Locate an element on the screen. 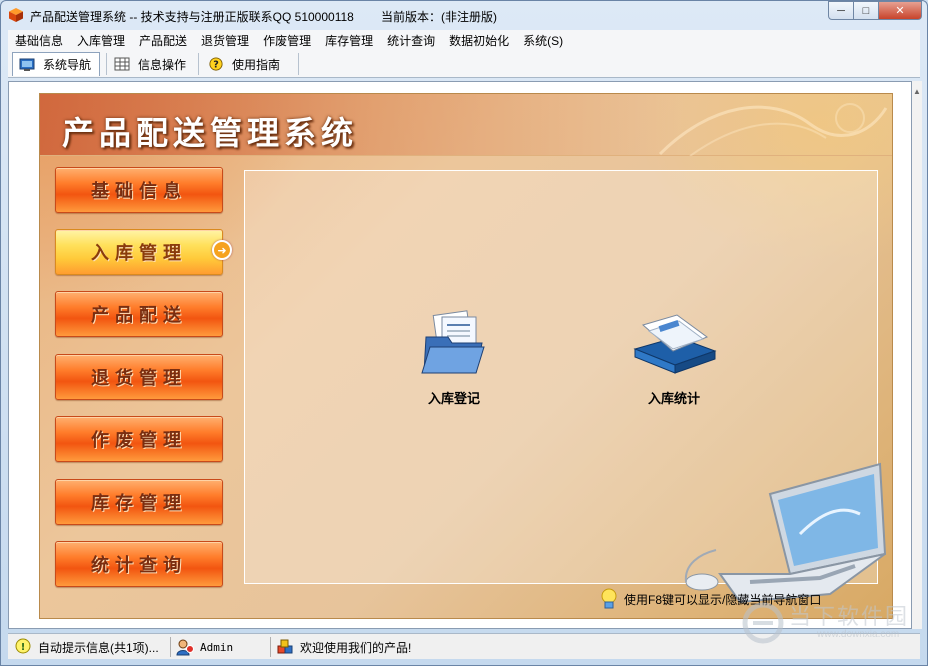 This screenshot has height=666, width=928. tab-label: 系统导航 is located at coordinates (67, 65).